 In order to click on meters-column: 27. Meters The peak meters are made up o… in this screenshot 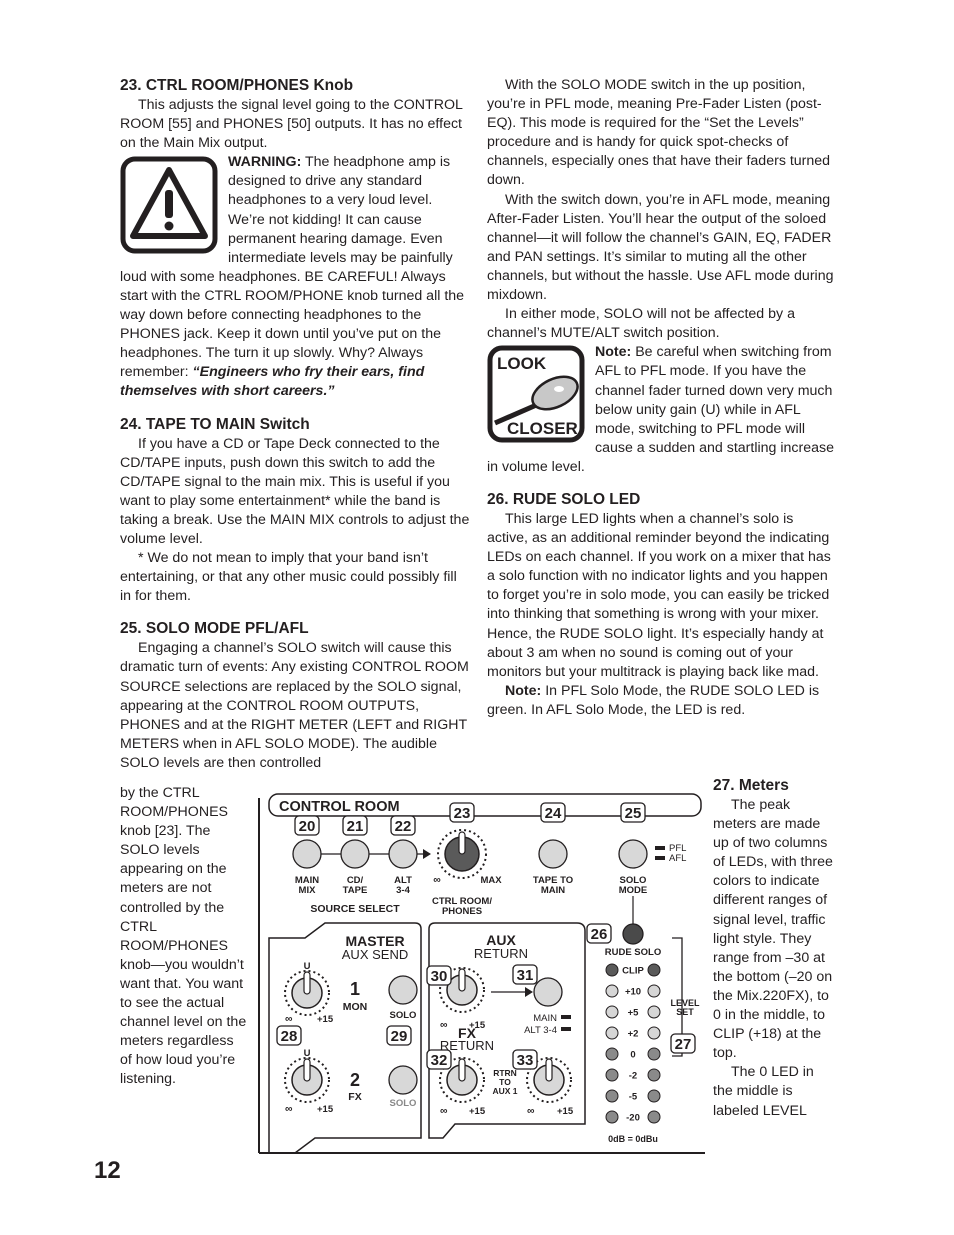, I will do `click(774, 948)`.